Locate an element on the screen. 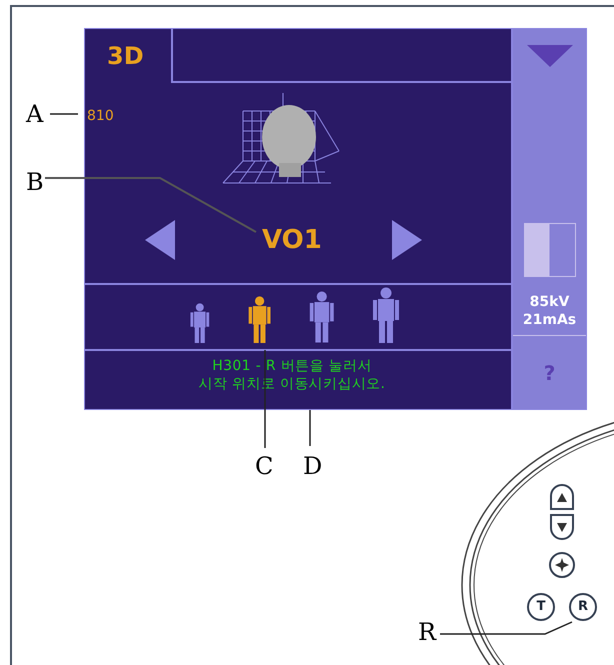 The height and width of the screenshot is (665, 614). star-icon is located at coordinates (562, 565).